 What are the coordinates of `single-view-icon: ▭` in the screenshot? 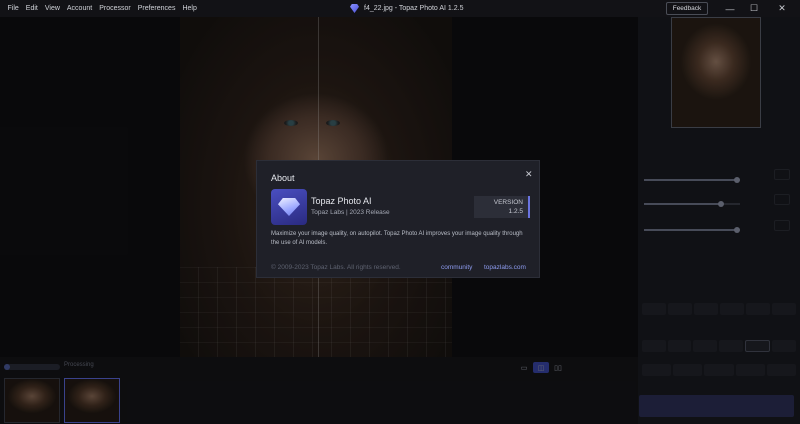 It's located at (524, 367).